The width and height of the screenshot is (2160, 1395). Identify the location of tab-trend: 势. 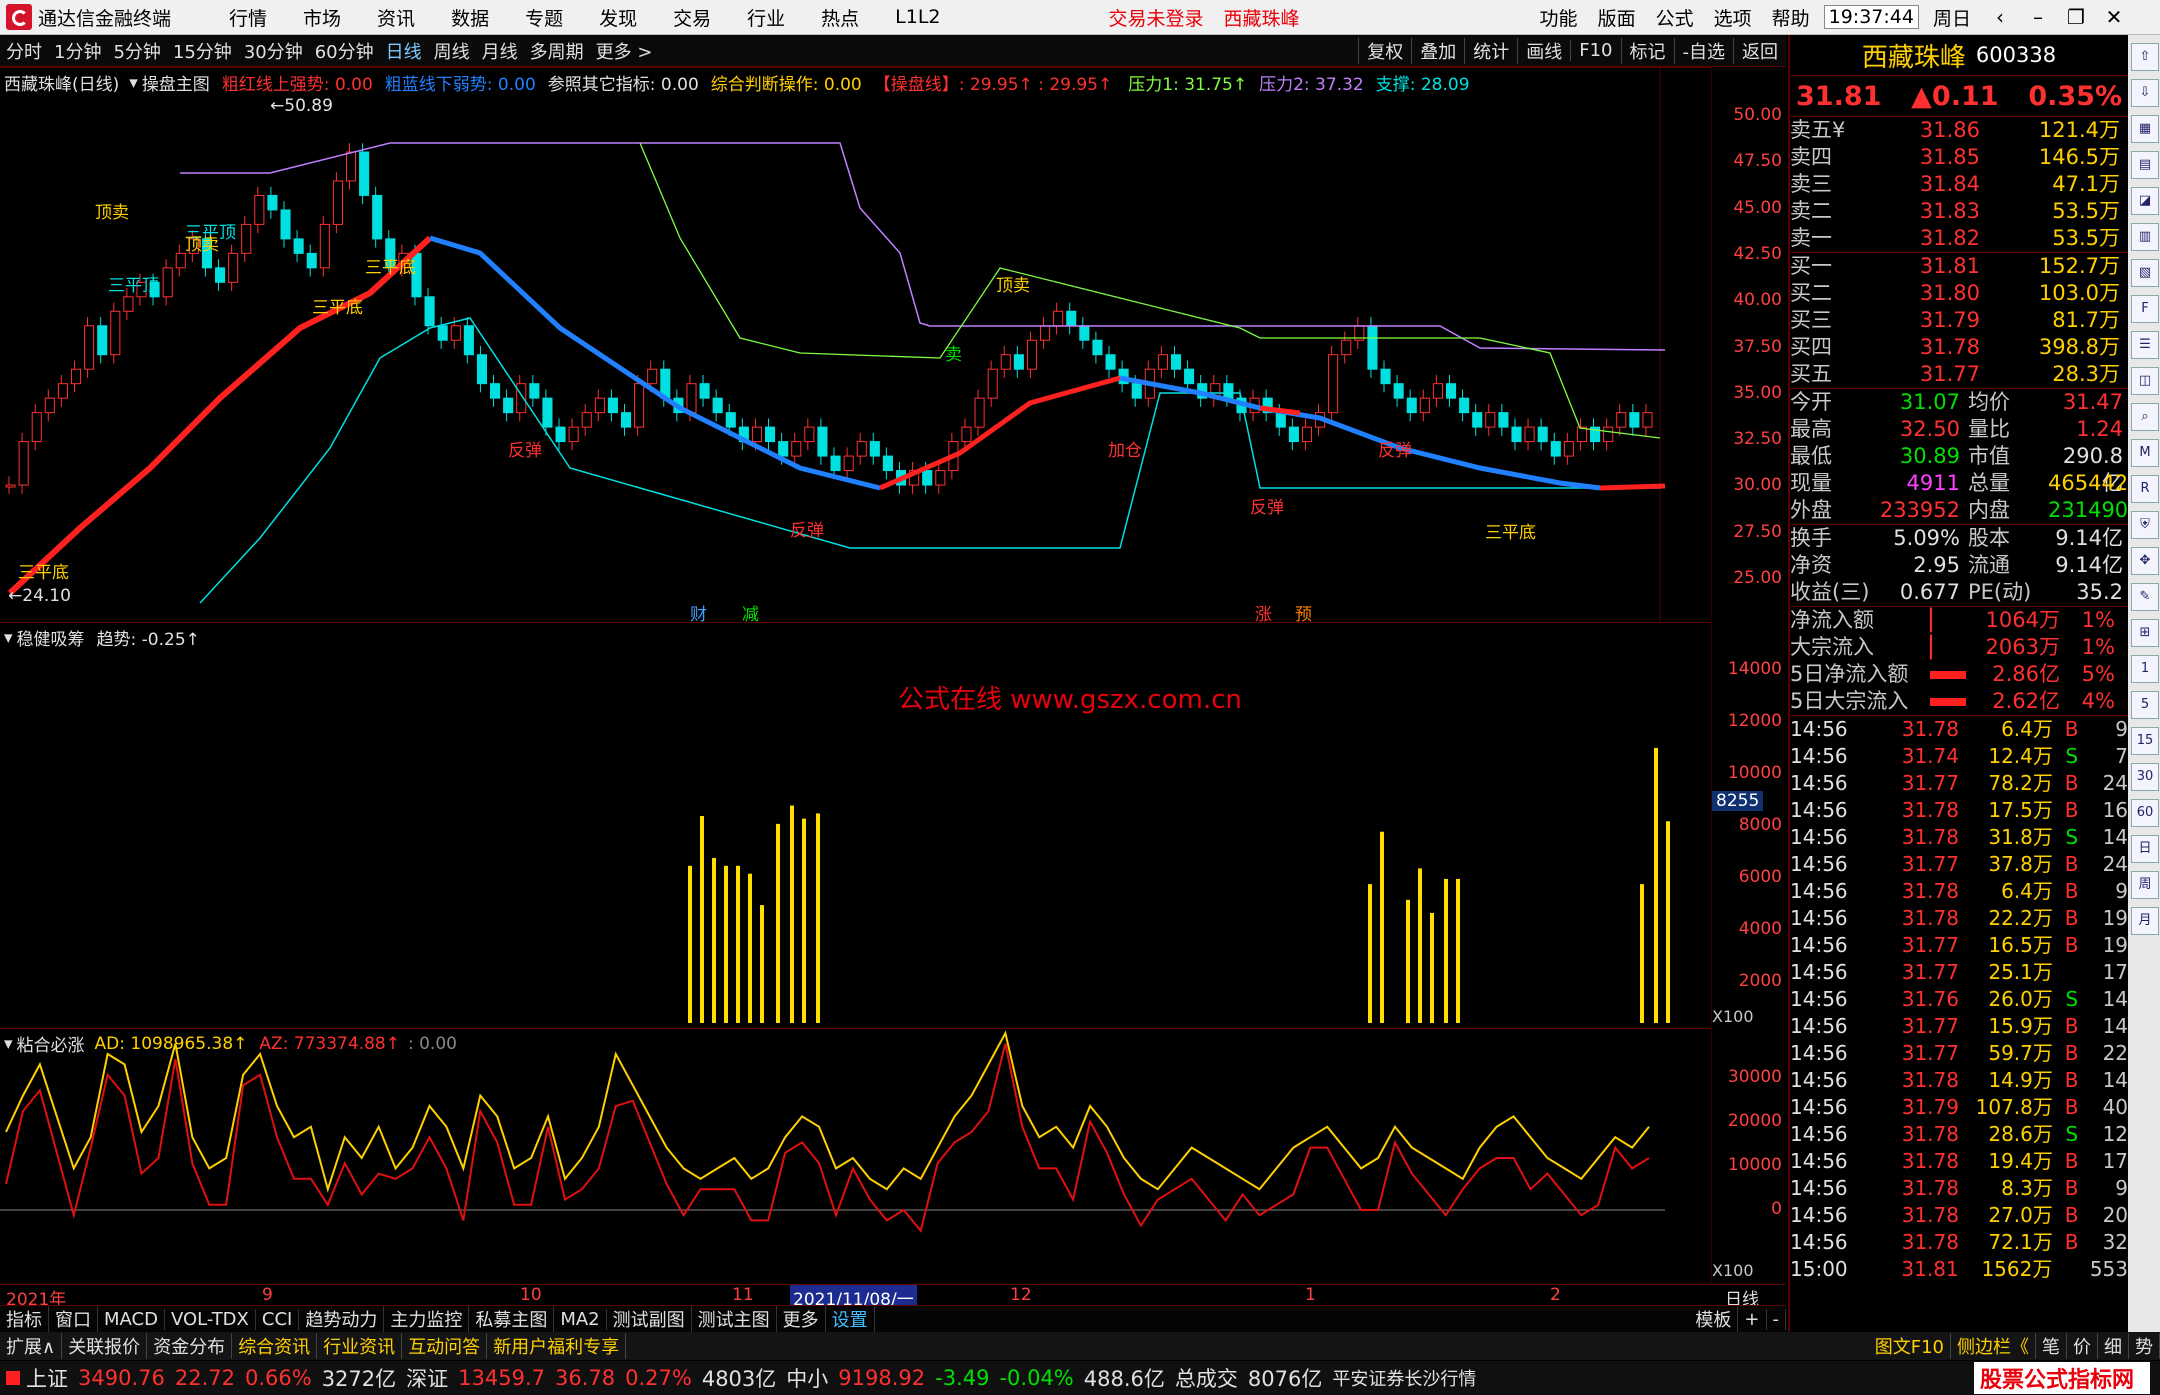
(2144, 1346).